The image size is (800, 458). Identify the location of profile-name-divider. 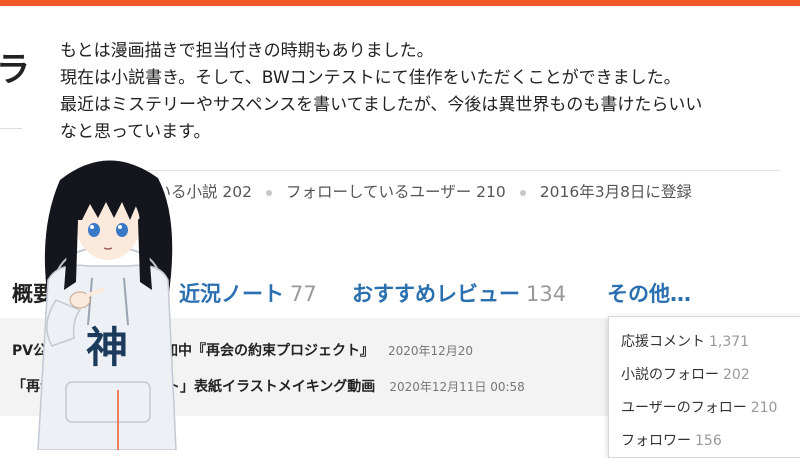
(11, 128).